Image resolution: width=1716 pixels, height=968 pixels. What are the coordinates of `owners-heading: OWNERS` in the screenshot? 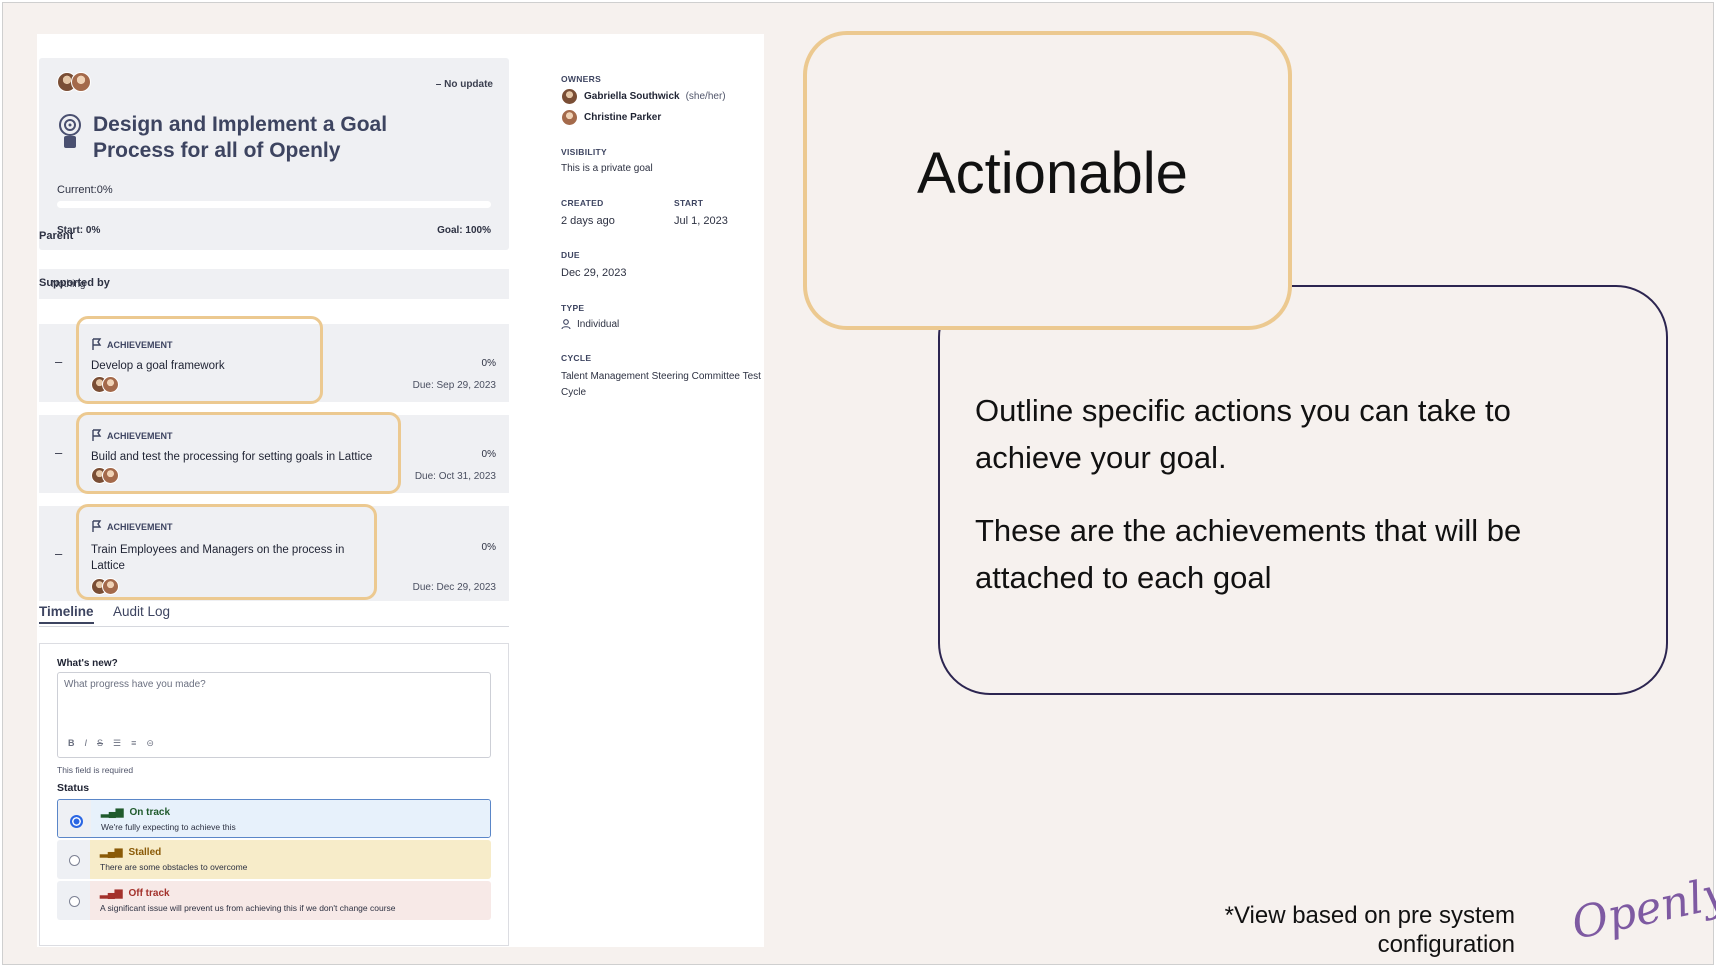 It's located at (581, 79).